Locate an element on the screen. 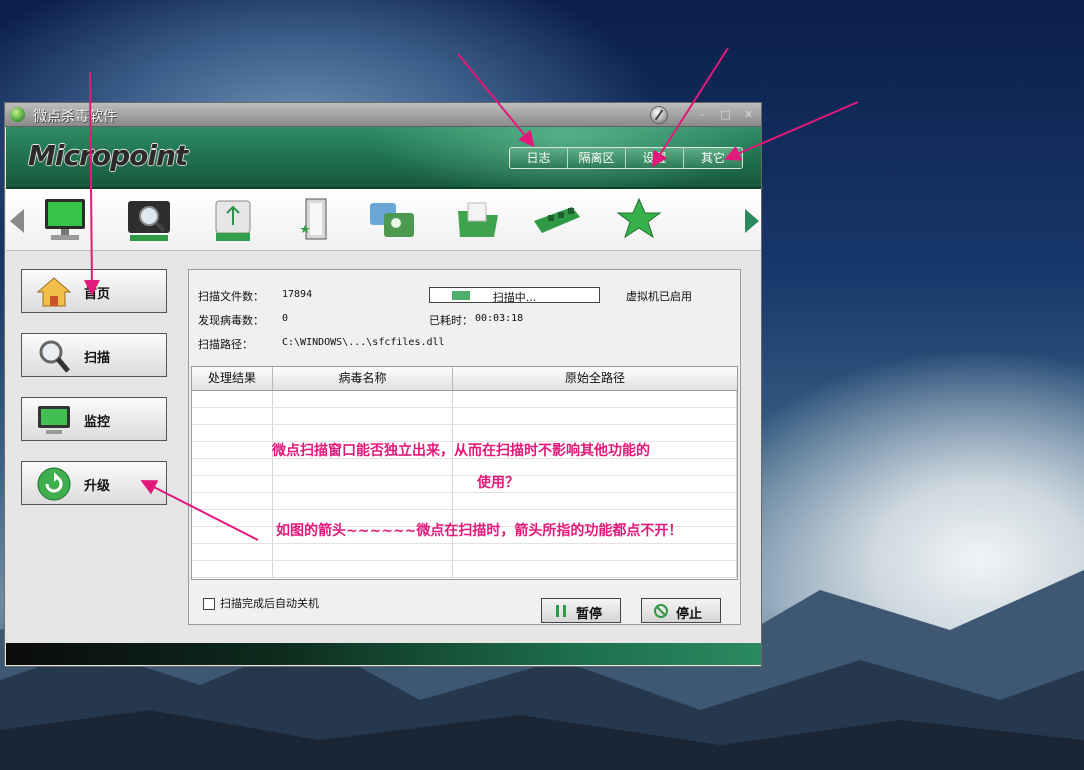  auto-shutdown-label: 扫描完成后自动关机 is located at coordinates (269, 603).